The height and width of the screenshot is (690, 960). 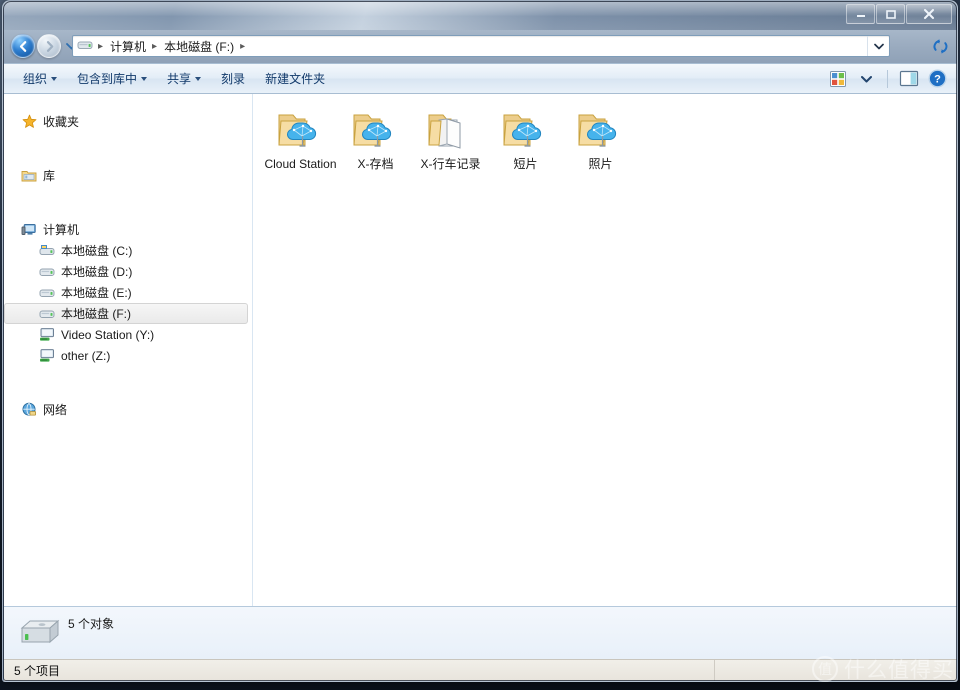 I want to click on toolbar-right-group: ?, so click(x=891, y=79).